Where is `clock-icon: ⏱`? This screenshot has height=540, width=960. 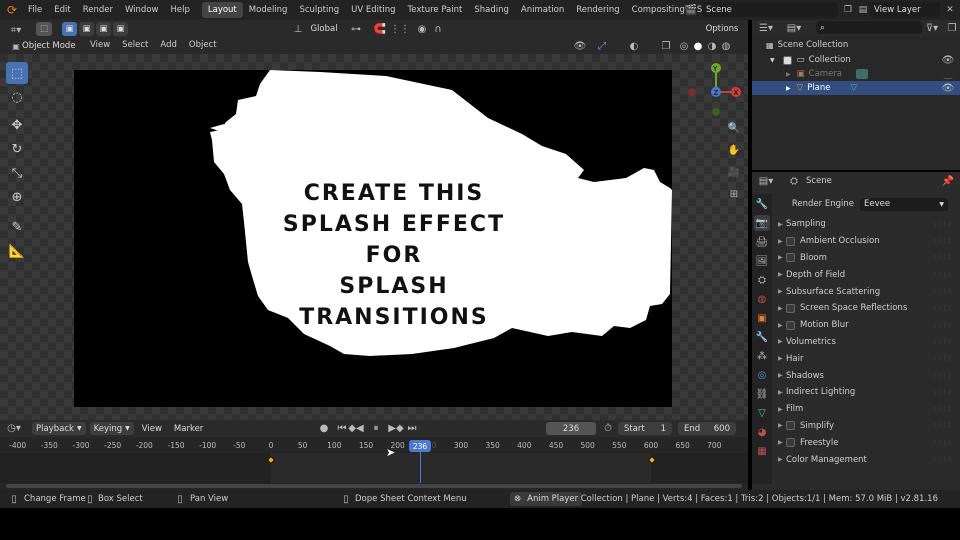
clock-icon: ⏱ is located at coordinates (608, 428).